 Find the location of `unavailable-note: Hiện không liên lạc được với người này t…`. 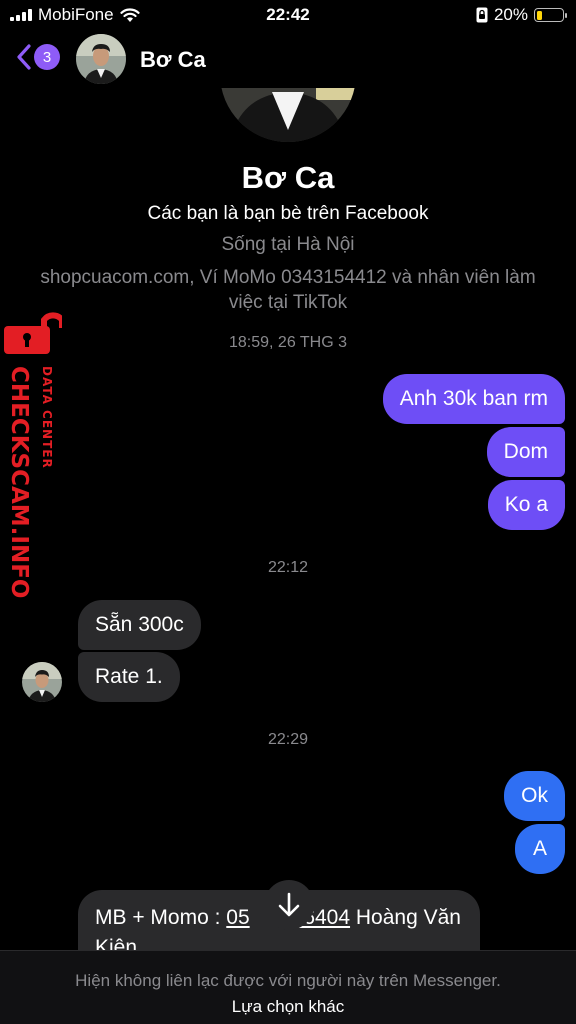

unavailable-note: Hiện không liên lạc được với người này t… is located at coordinates (288, 980).